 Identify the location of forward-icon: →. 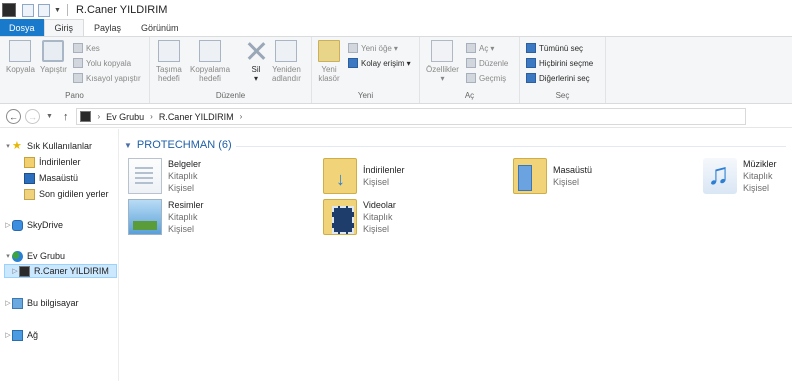
(32, 116).